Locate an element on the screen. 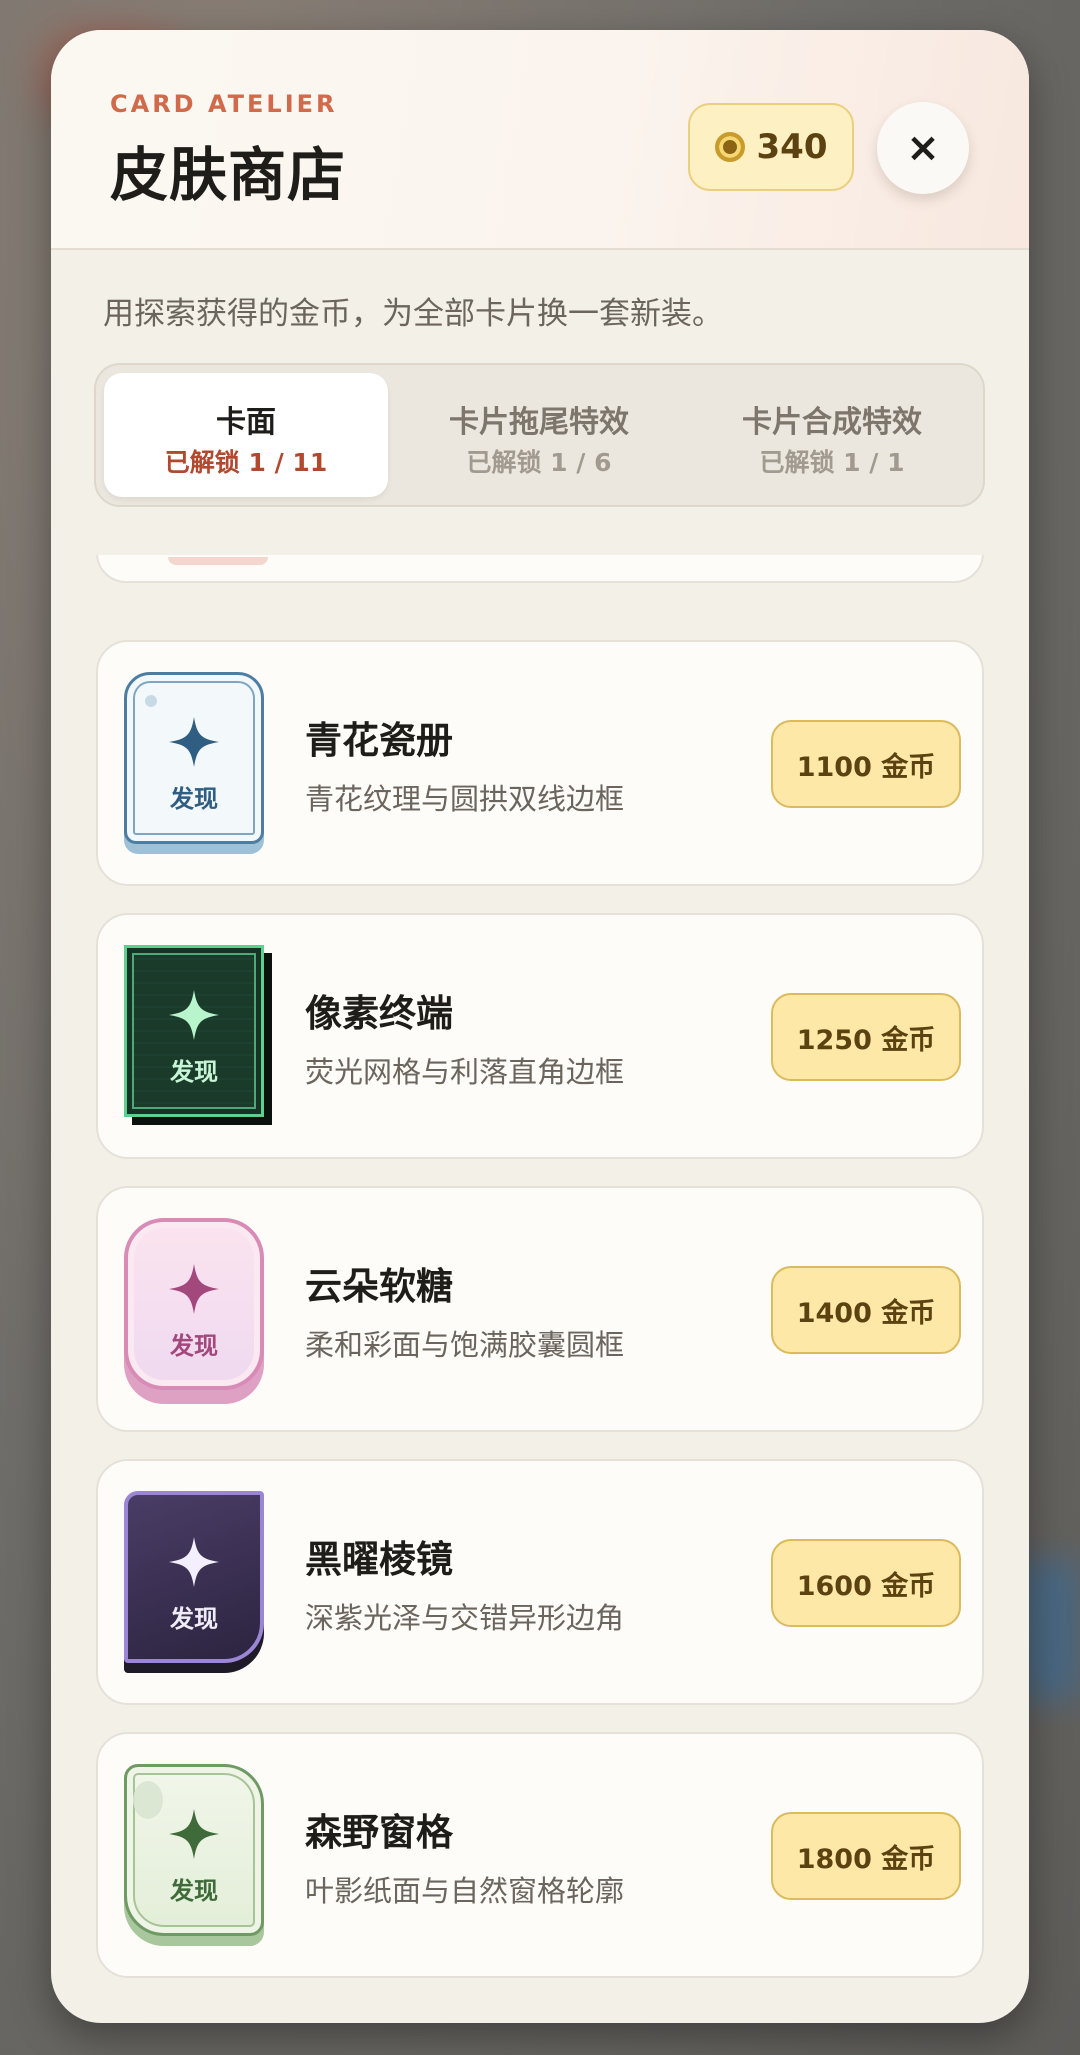 This screenshot has height=2055, width=1080. tab-unlock-count: 已解锁 1 / 11 is located at coordinates (246, 462).